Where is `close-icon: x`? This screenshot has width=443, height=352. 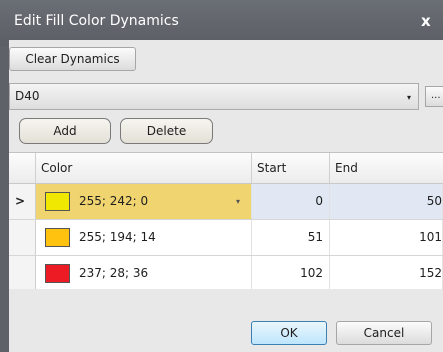 close-icon: x is located at coordinates (426, 21).